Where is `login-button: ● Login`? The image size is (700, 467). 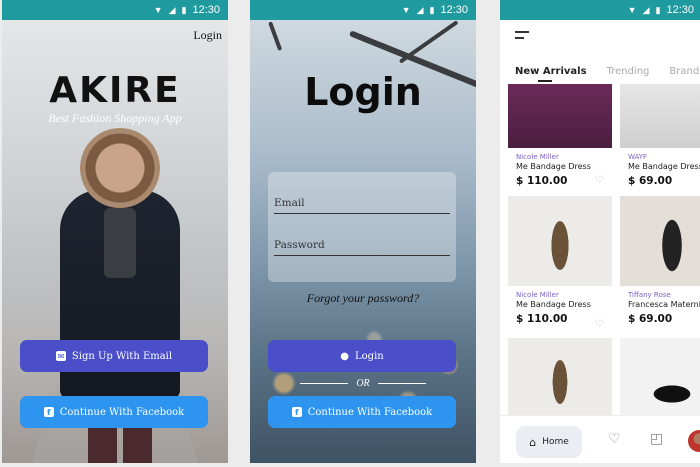 login-button: ● Login is located at coordinates (362, 356).